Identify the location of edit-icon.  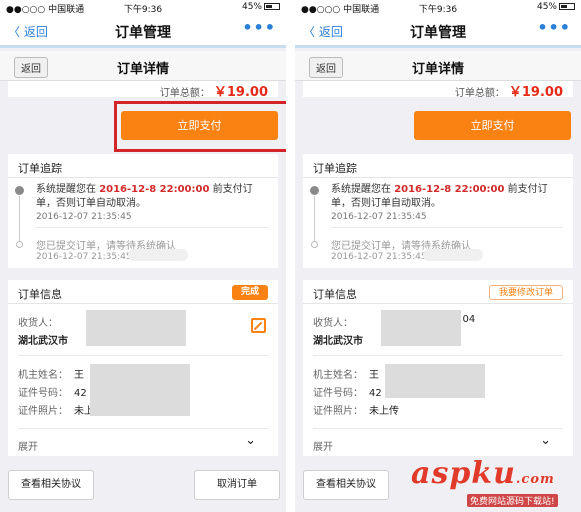
(258, 325).